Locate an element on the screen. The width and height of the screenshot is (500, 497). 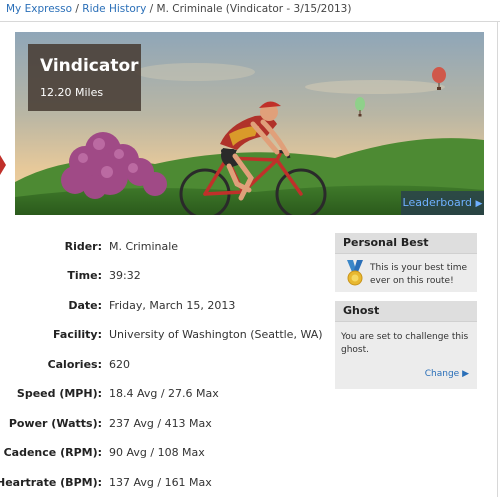
change-ghost-link: Change ▶ is located at coordinates (447, 374).